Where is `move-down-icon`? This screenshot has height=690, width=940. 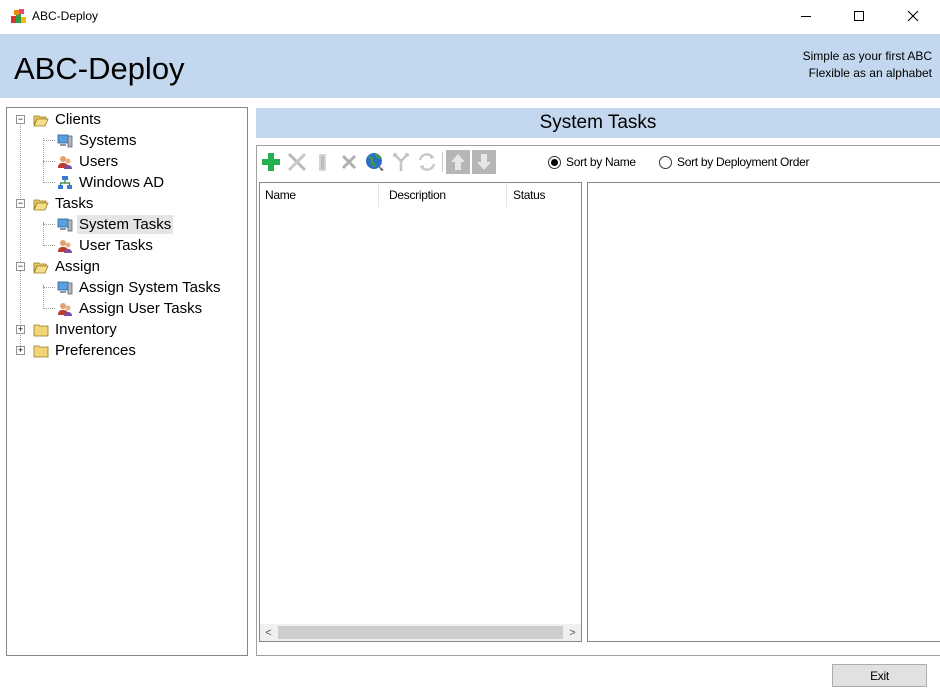 move-down-icon is located at coordinates (484, 162).